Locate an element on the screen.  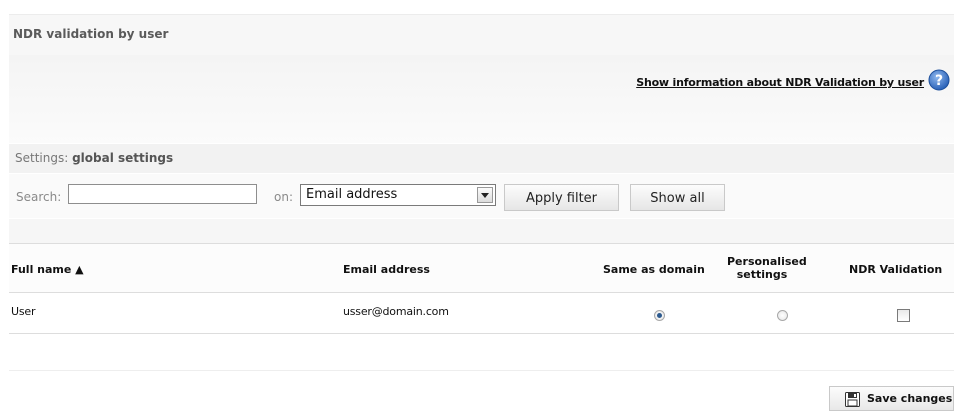
page-title: NDR validation by user is located at coordinates (91, 34).